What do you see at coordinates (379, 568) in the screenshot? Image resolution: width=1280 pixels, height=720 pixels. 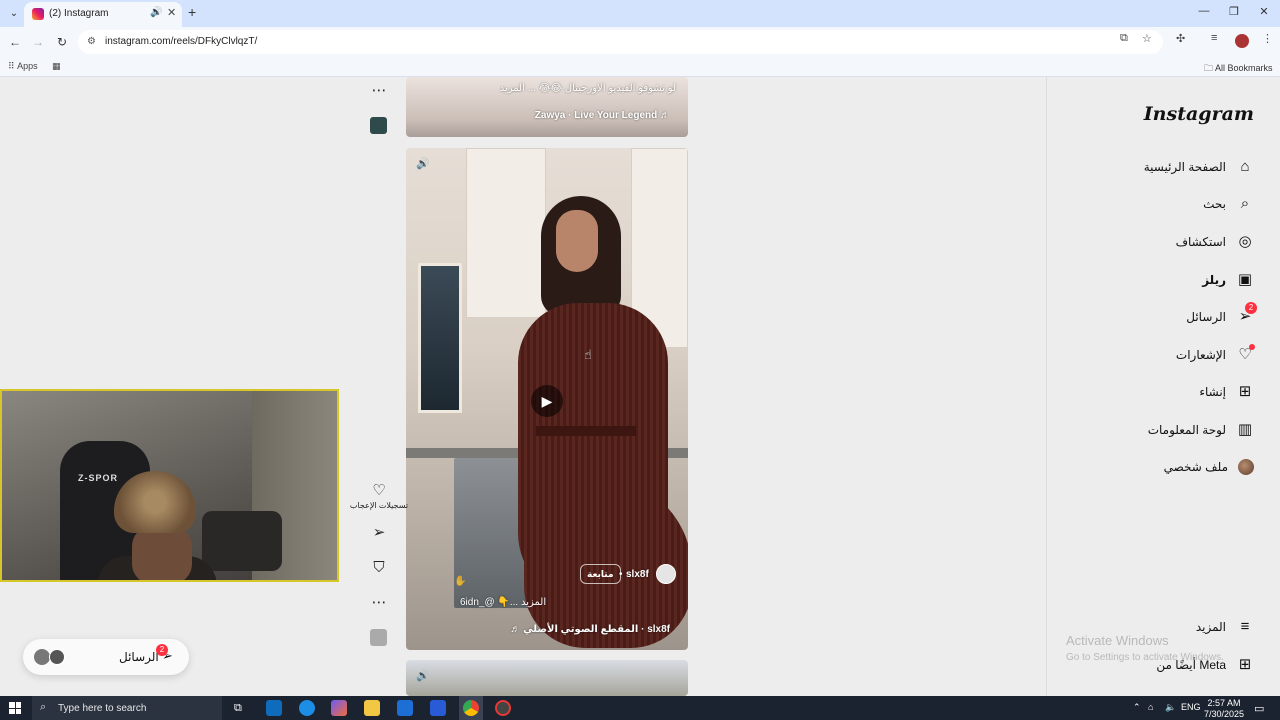 I see `save-icon: ⛉` at bounding box center [379, 568].